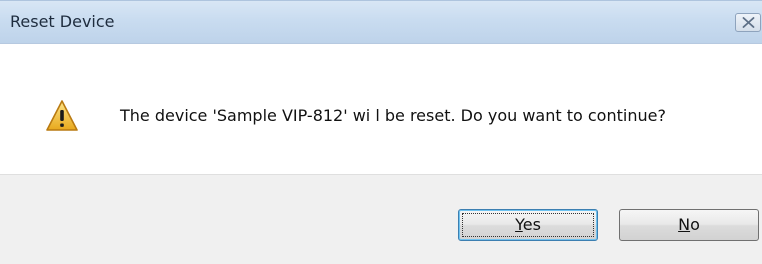 This screenshot has width=762, height=264. What do you see at coordinates (519, 224) in the screenshot?
I see `yes-mnemonic: Y` at bounding box center [519, 224].